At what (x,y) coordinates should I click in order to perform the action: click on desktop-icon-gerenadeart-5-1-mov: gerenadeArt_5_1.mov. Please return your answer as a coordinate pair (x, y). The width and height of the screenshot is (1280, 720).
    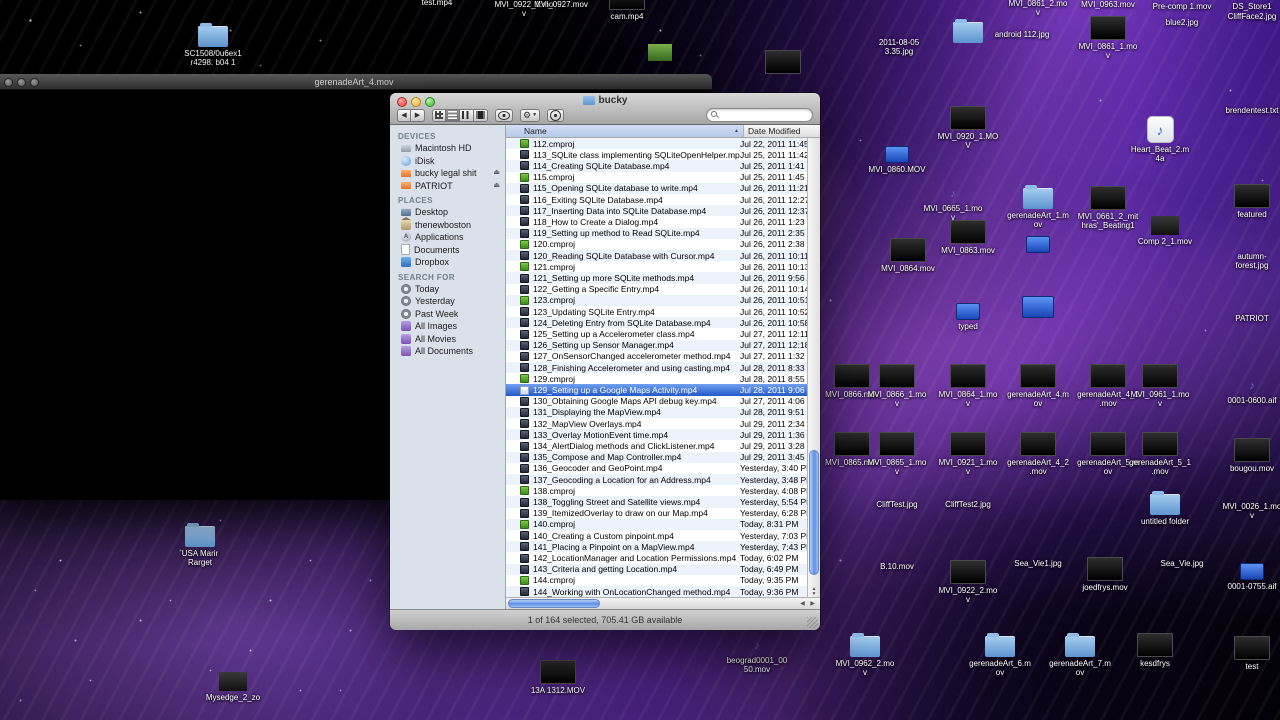
    Looking at the image, I should click on (1160, 454).